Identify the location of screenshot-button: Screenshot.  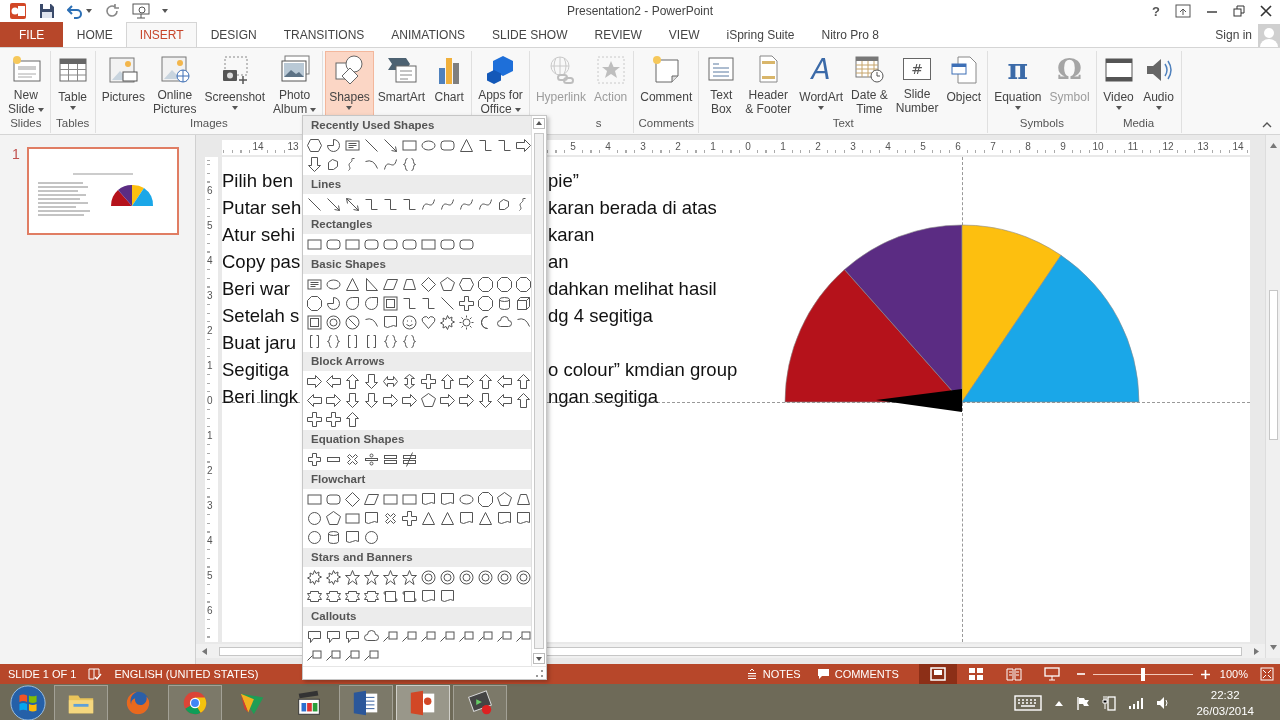
(235, 83).